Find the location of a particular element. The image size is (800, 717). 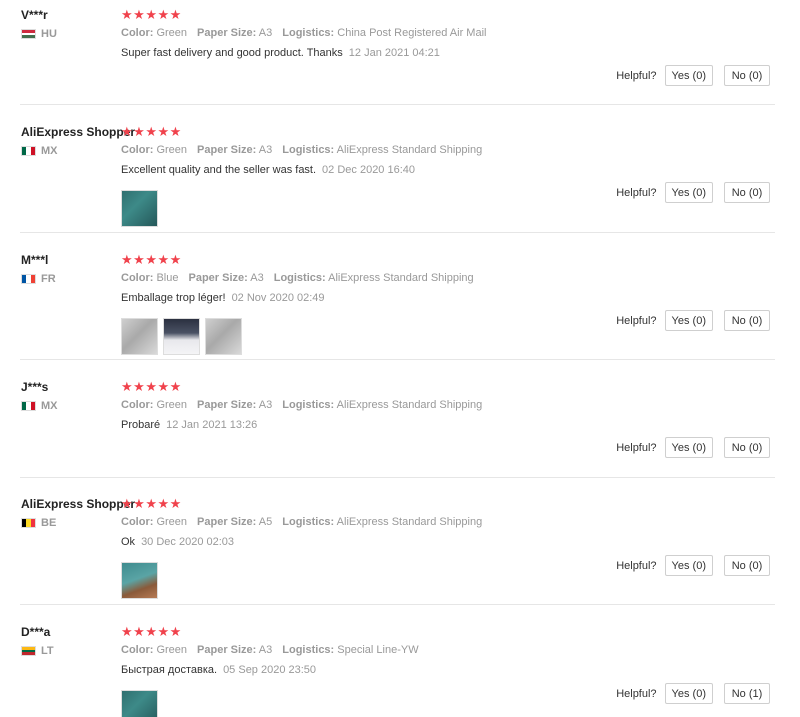

attr-value-logistics: Special Line-YW is located at coordinates (378, 650).